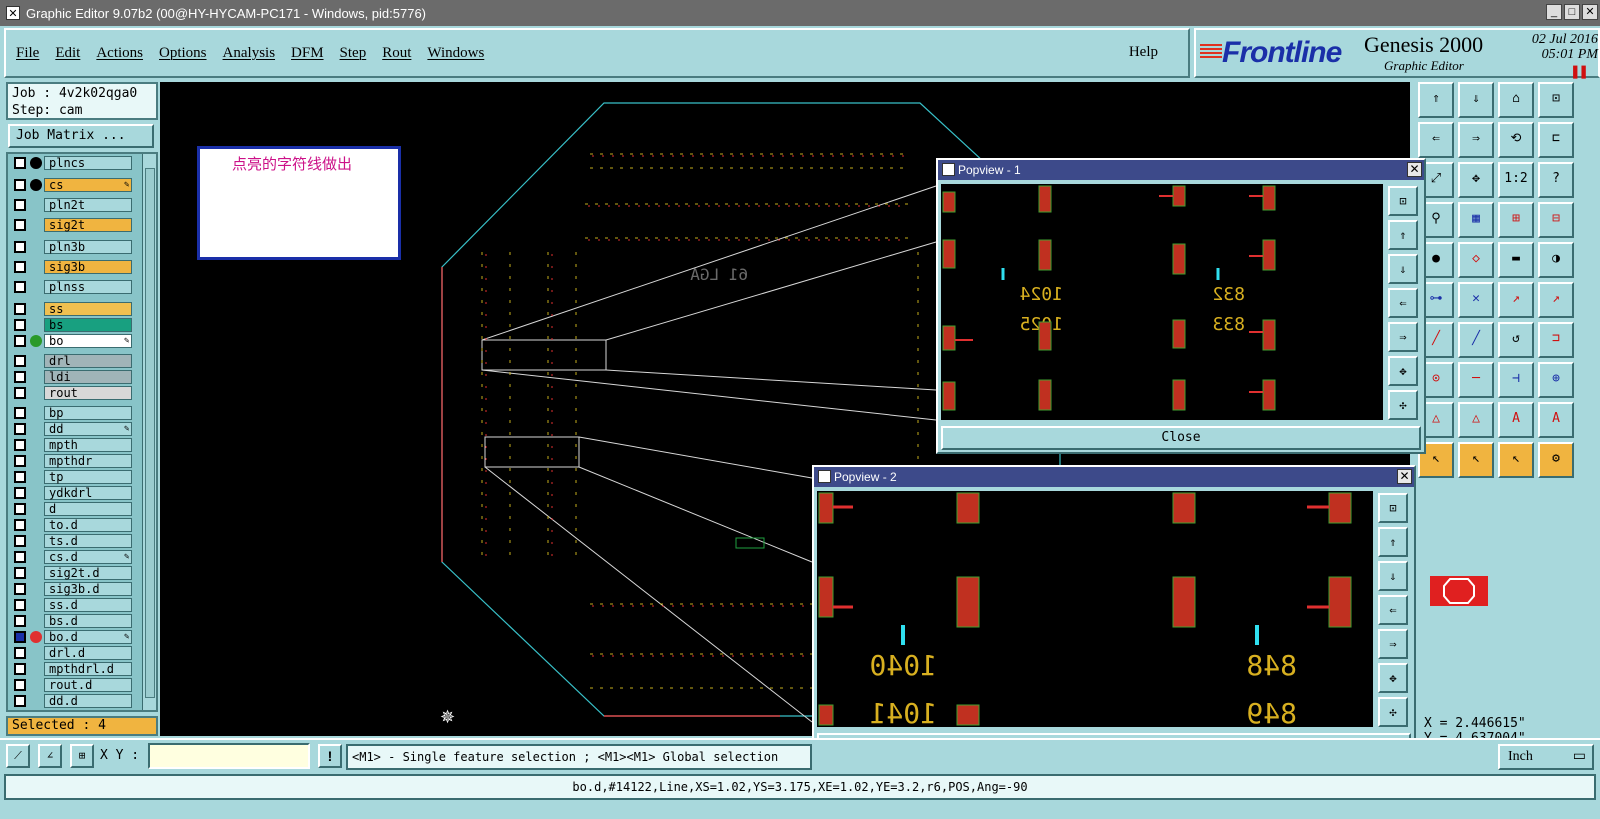 The image size is (1600, 819). I want to click on popview-1-close-button: Close, so click(1181, 438).